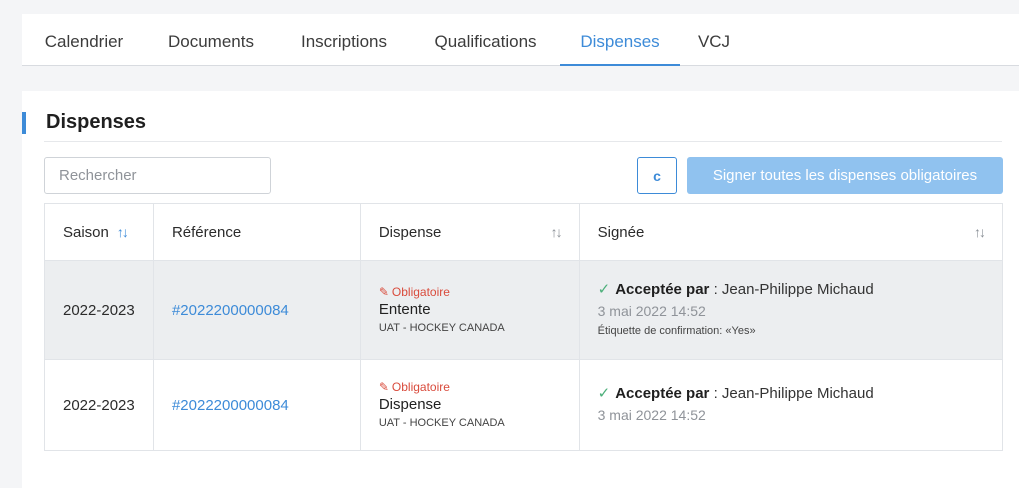  I want to click on tab-inscriptions: Inscriptions, so click(344, 40).